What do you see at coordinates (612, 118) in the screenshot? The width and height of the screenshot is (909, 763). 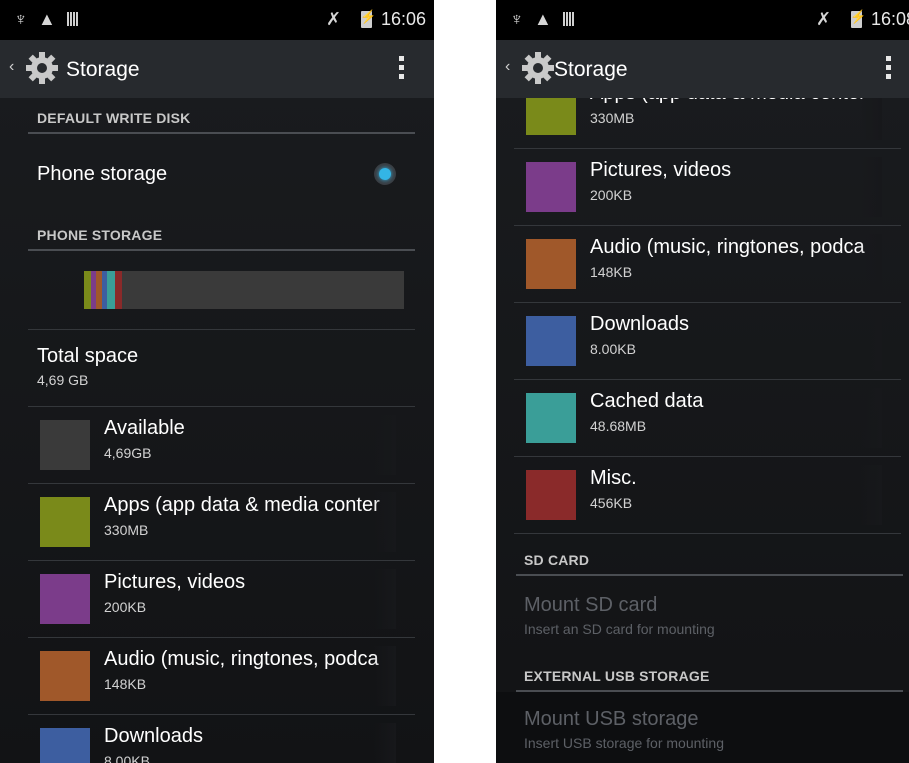 I see `category-size: 330MB` at bounding box center [612, 118].